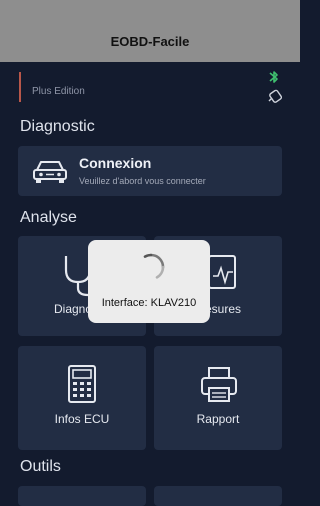  What do you see at coordinates (219, 387) in the screenshot?
I see `printer-icon` at bounding box center [219, 387].